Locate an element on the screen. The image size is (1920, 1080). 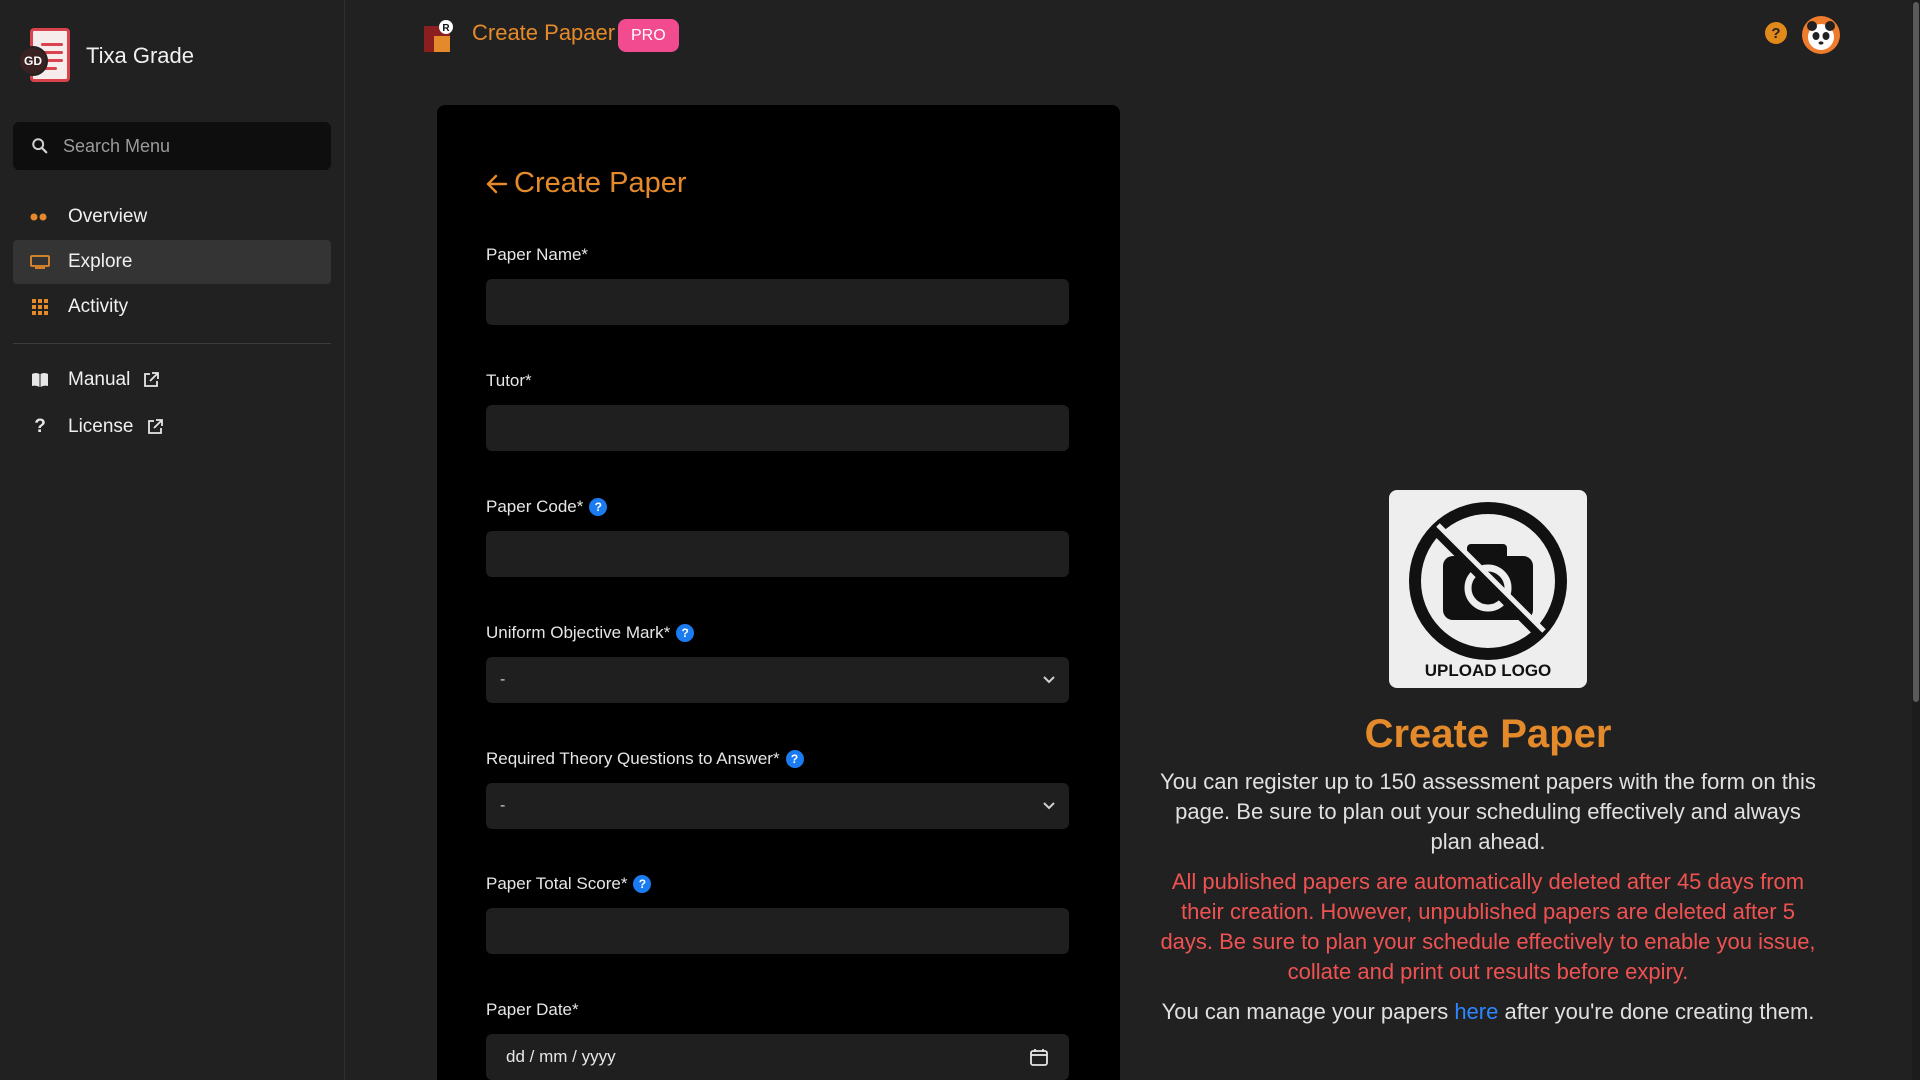
paper-name-field: Paper Name* is located at coordinates (777, 284).